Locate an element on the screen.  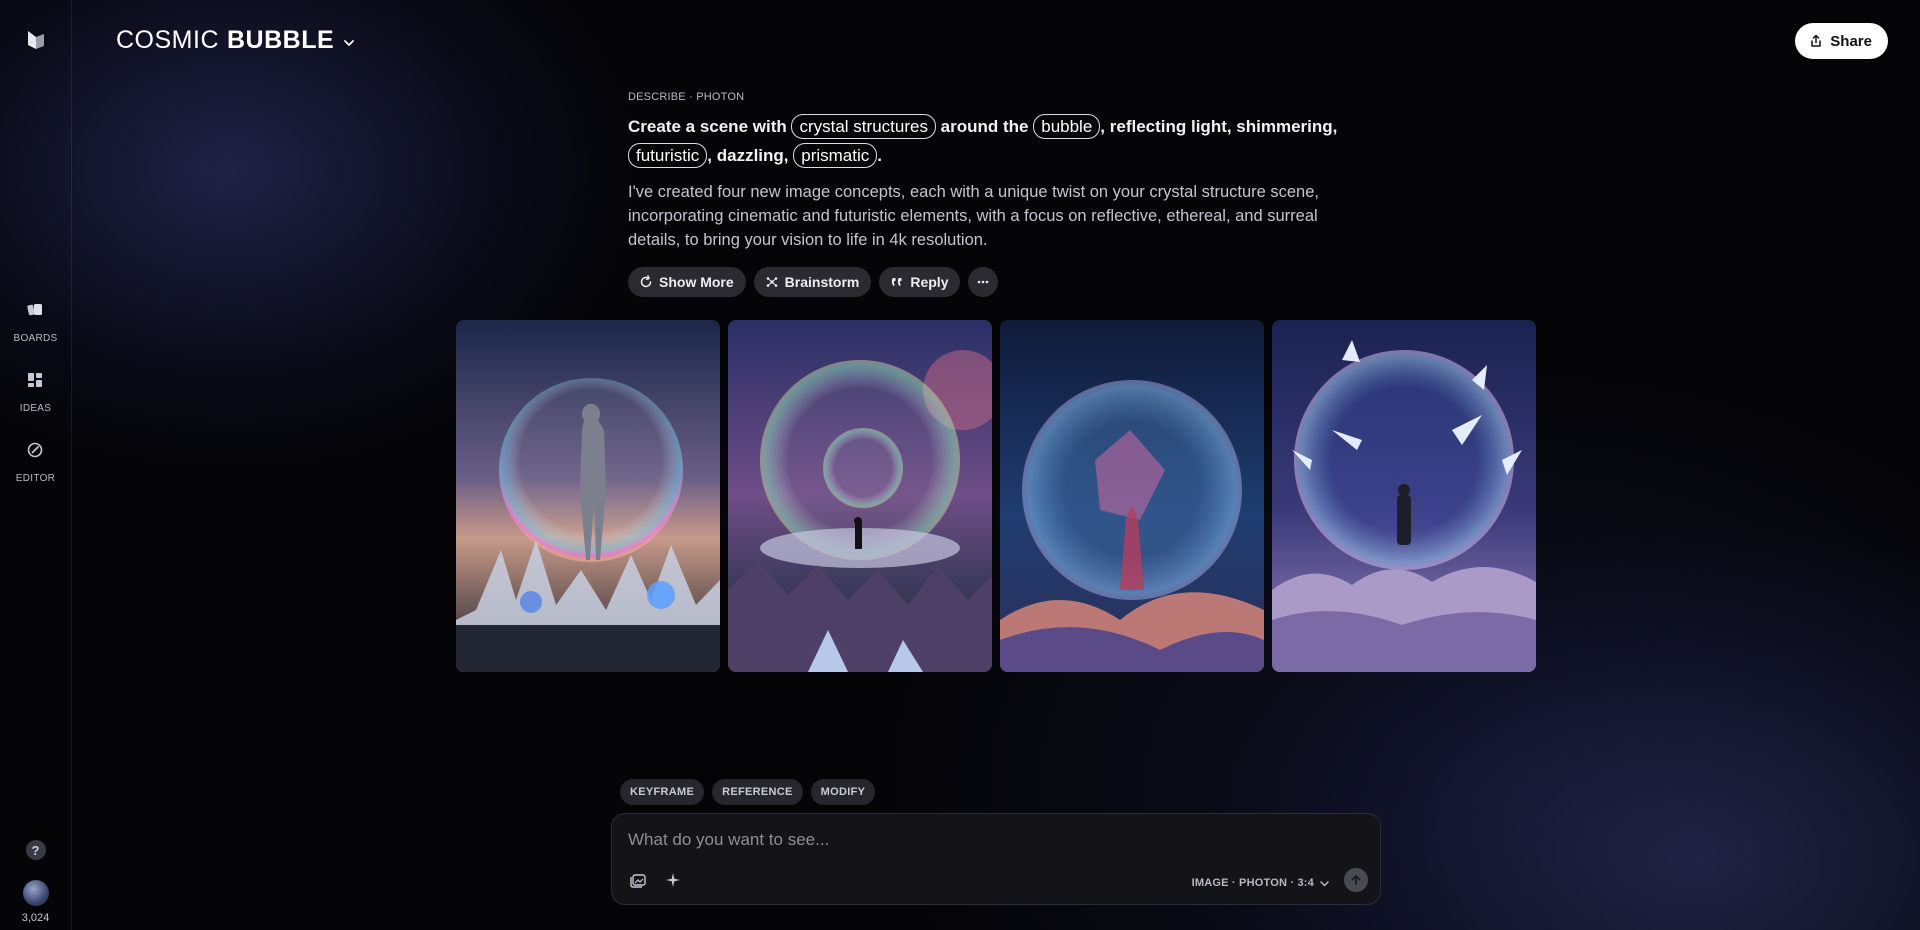
sidebar-nav: BOARDS IDEAS EDITOR is located at coordinates (35, 392).